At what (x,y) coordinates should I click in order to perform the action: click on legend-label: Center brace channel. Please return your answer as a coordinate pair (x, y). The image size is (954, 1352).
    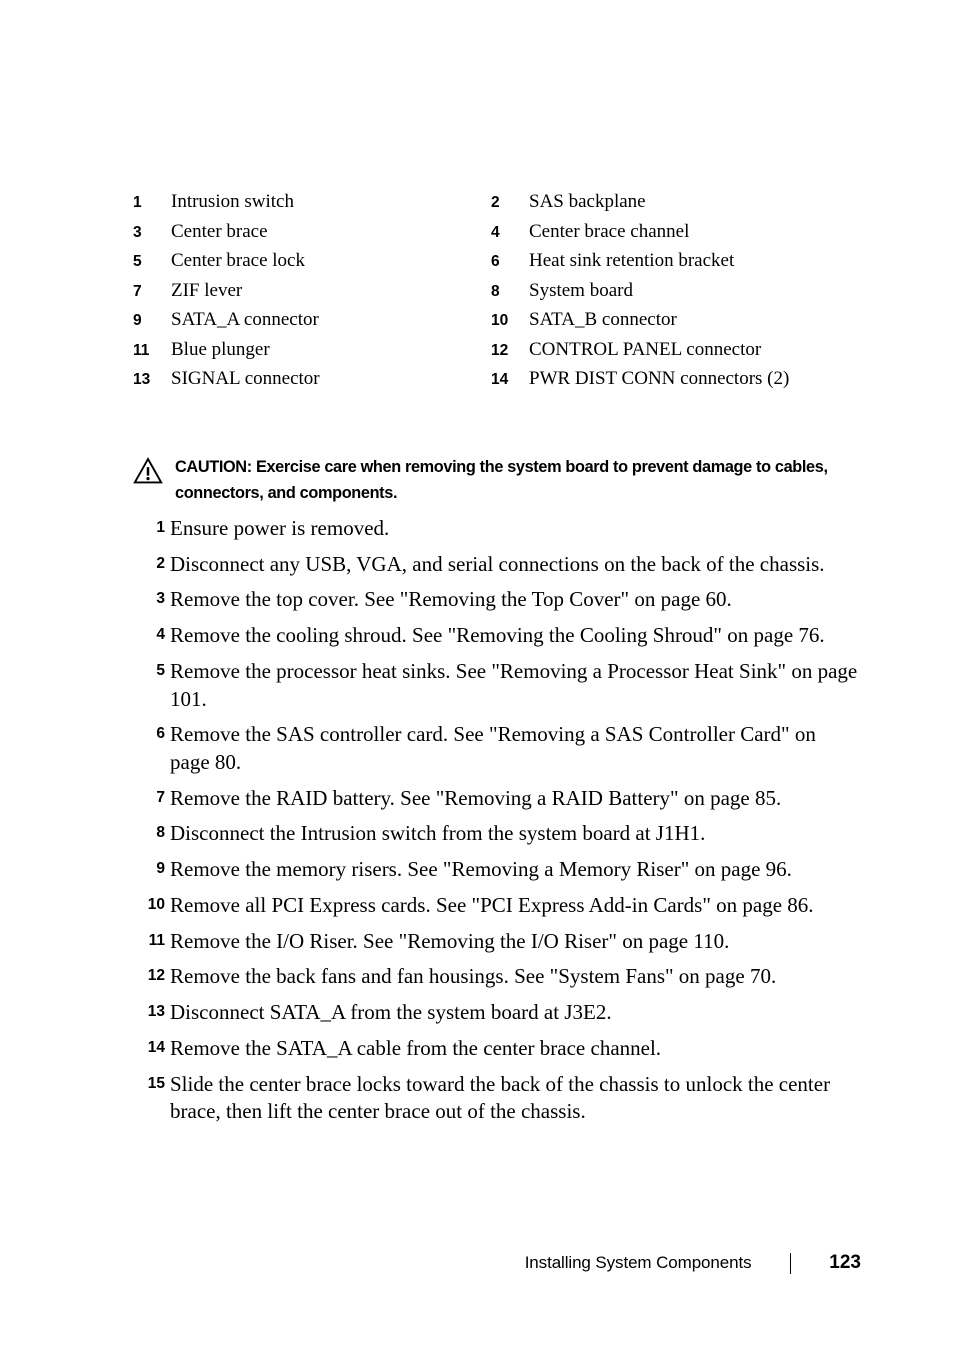
    Looking at the image, I should click on (609, 231).